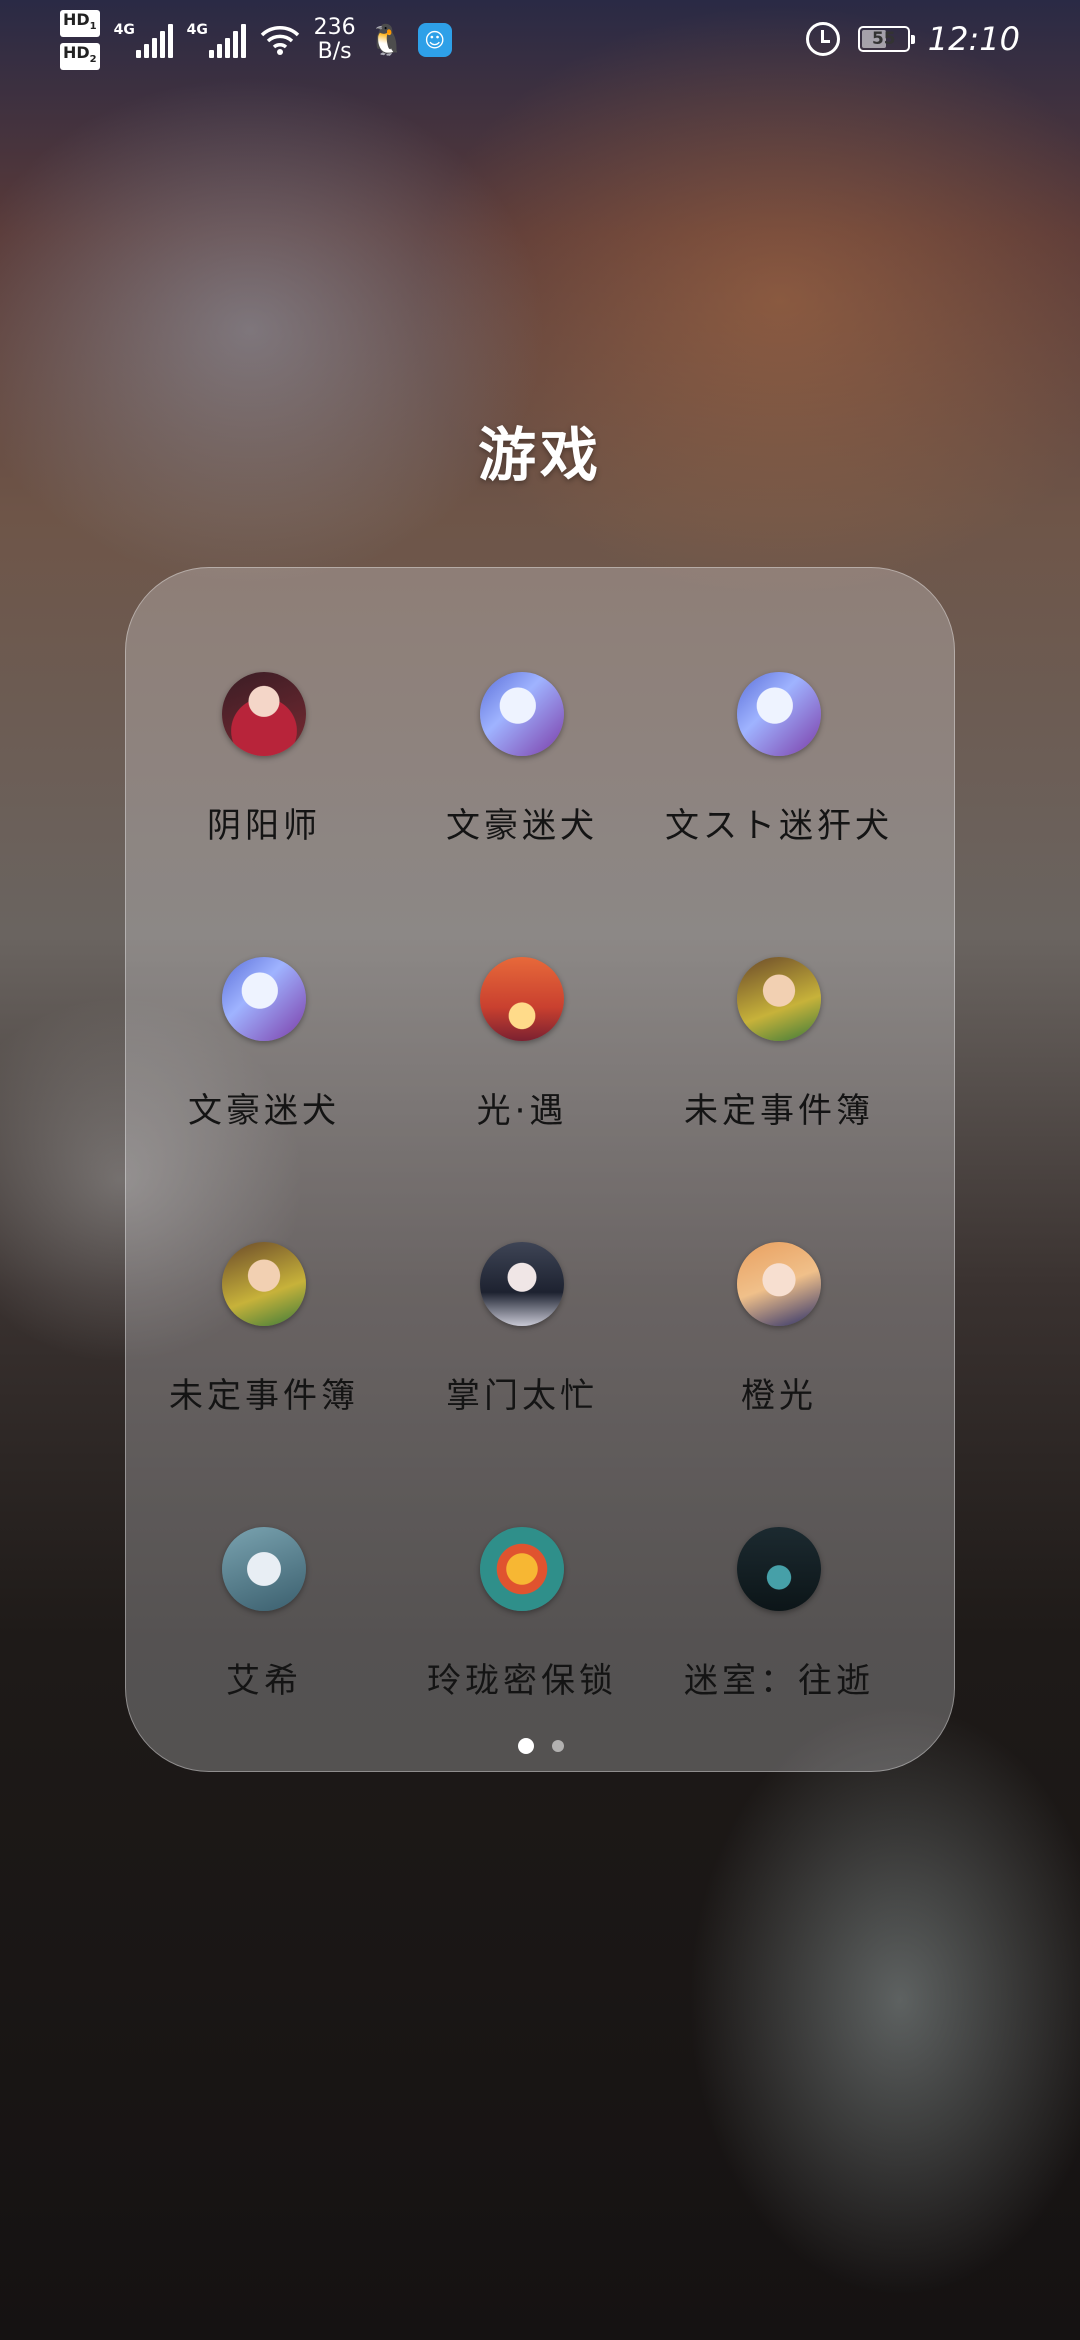 The width and height of the screenshot is (1080, 2340). Describe the element at coordinates (779, 1677) in the screenshot. I see `app-label: 迷室：往逝` at that location.